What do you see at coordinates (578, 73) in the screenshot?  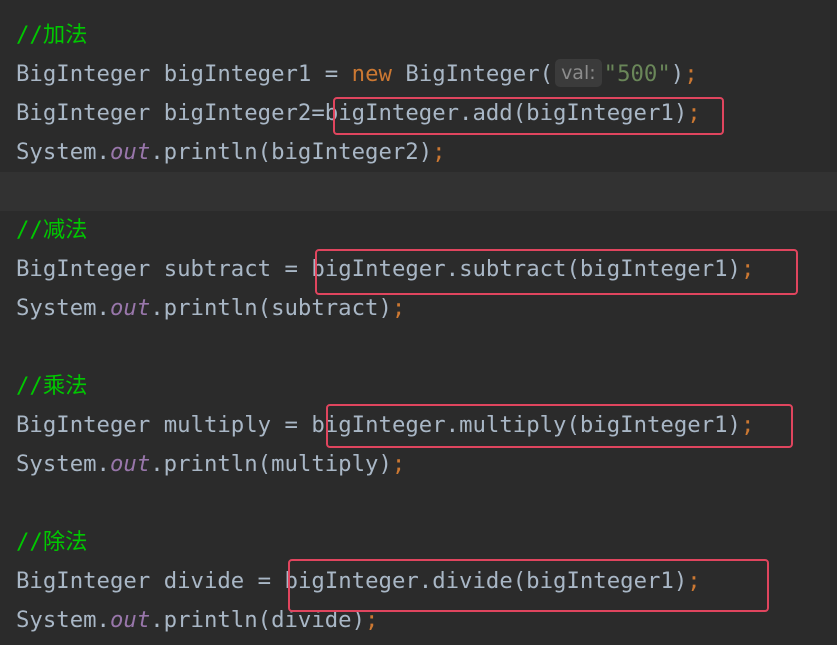 I see `parameter-hint: val:` at bounding box center [578, 73].